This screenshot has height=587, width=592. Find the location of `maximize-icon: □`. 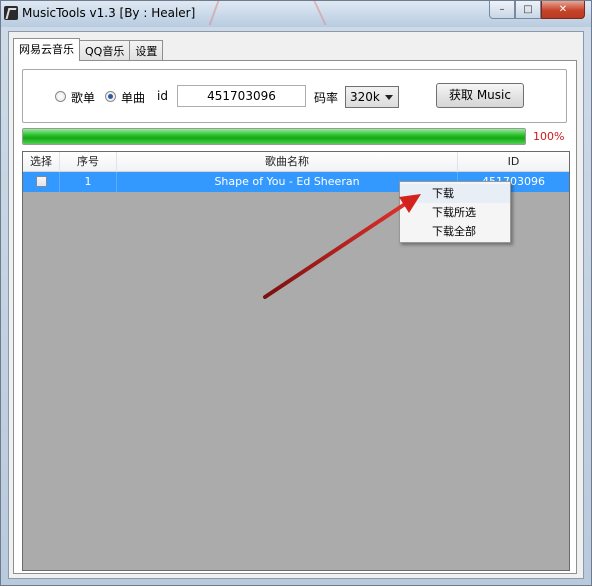

maximize-icon: □ is located at coordinates (528, 10).